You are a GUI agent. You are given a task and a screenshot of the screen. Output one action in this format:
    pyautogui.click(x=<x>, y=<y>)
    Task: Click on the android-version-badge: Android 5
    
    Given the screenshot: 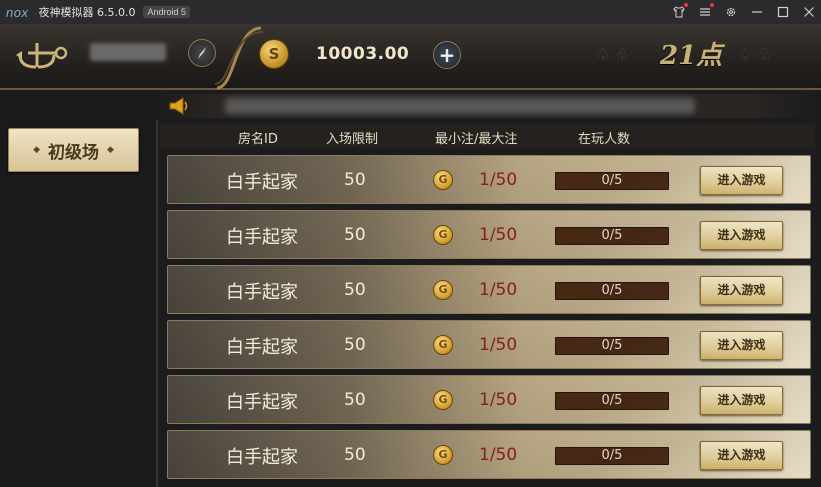 What is the action you would take?
    pyautogui.click(x=166, y=12)
    